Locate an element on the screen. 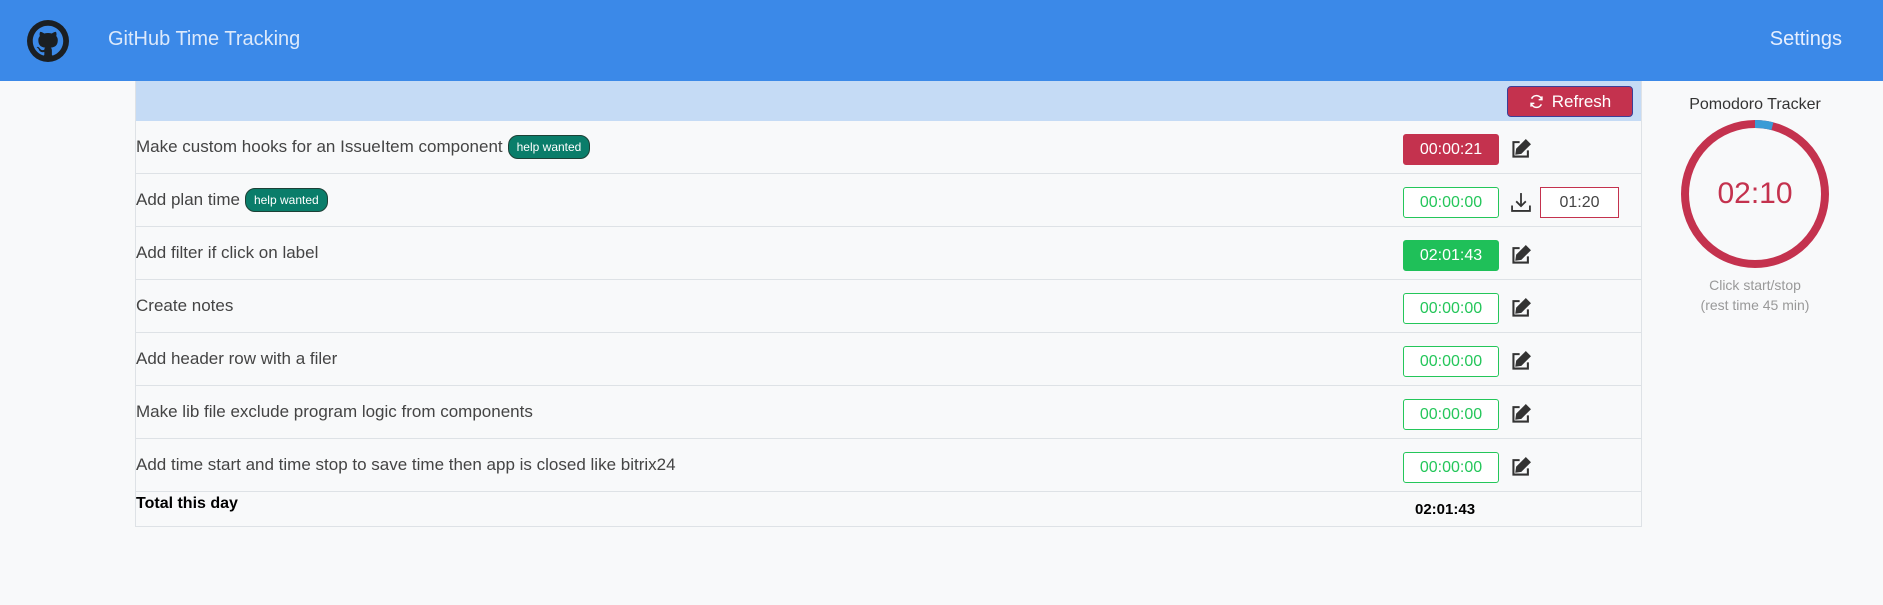 This screenshot has width=1883, height=605. github-logo-icon is located at coordinates (48, 41).